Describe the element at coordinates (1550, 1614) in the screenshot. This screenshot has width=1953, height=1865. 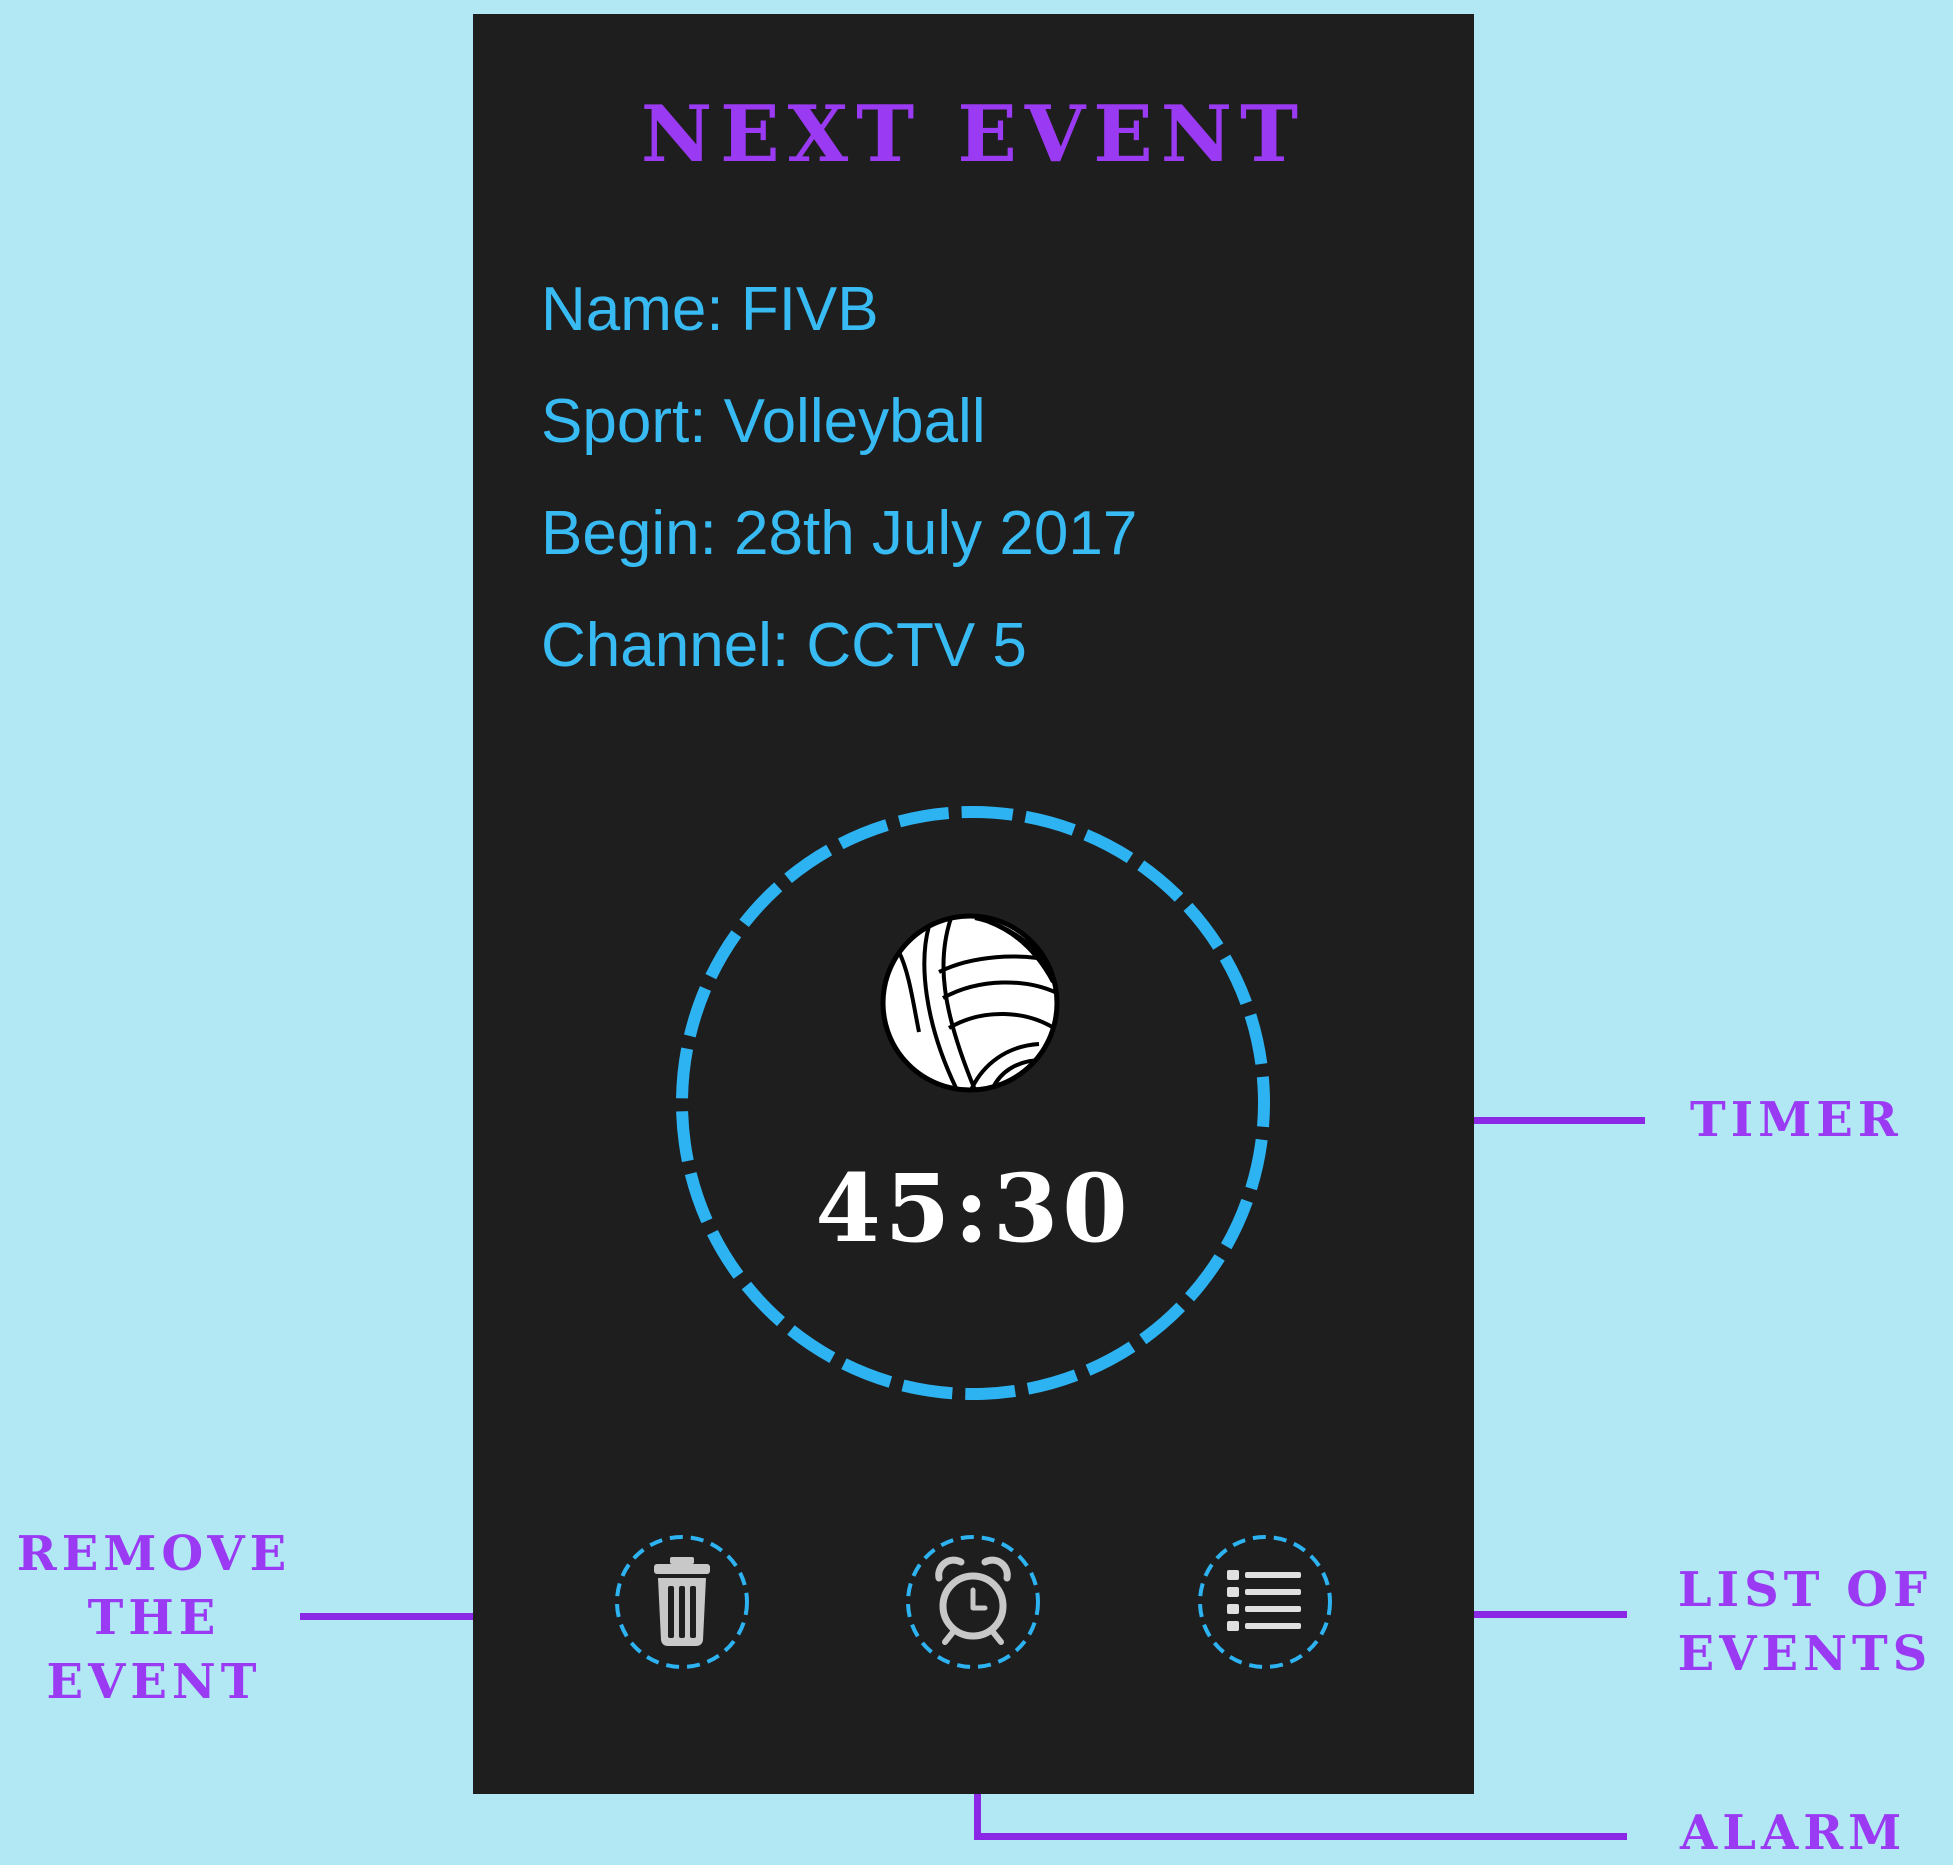
I see `list-callout-line` at that location.